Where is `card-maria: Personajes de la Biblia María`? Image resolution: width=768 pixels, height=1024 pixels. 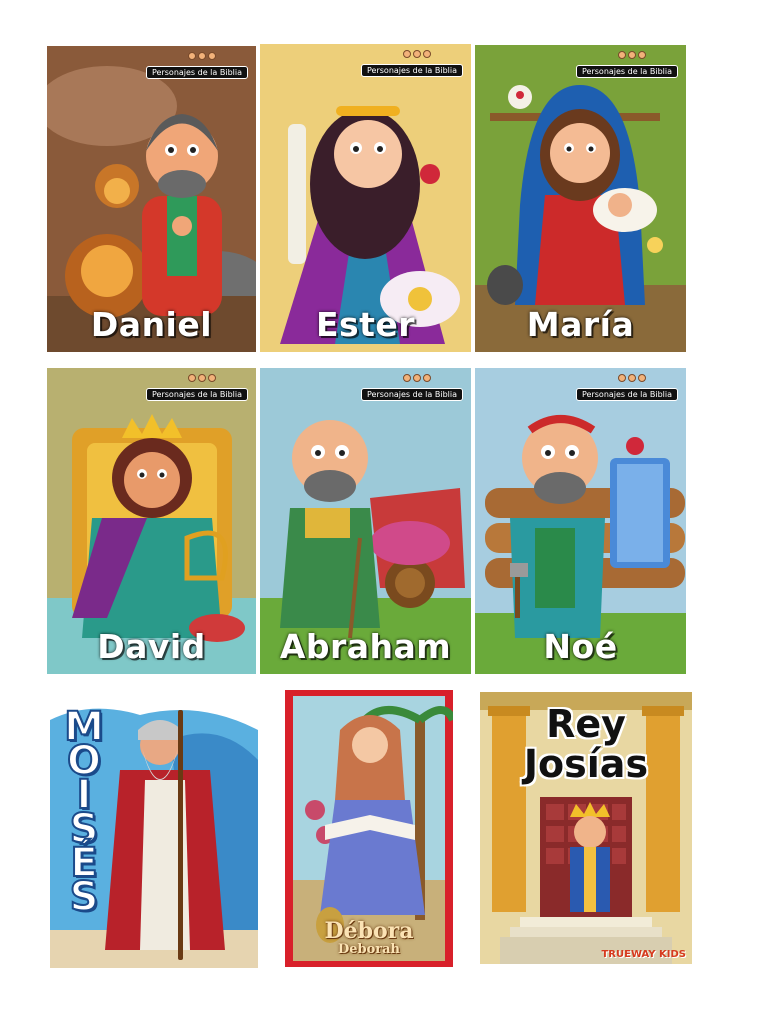
card-maria: Personajes de la Biblia María is located at coordinates (580, 198).